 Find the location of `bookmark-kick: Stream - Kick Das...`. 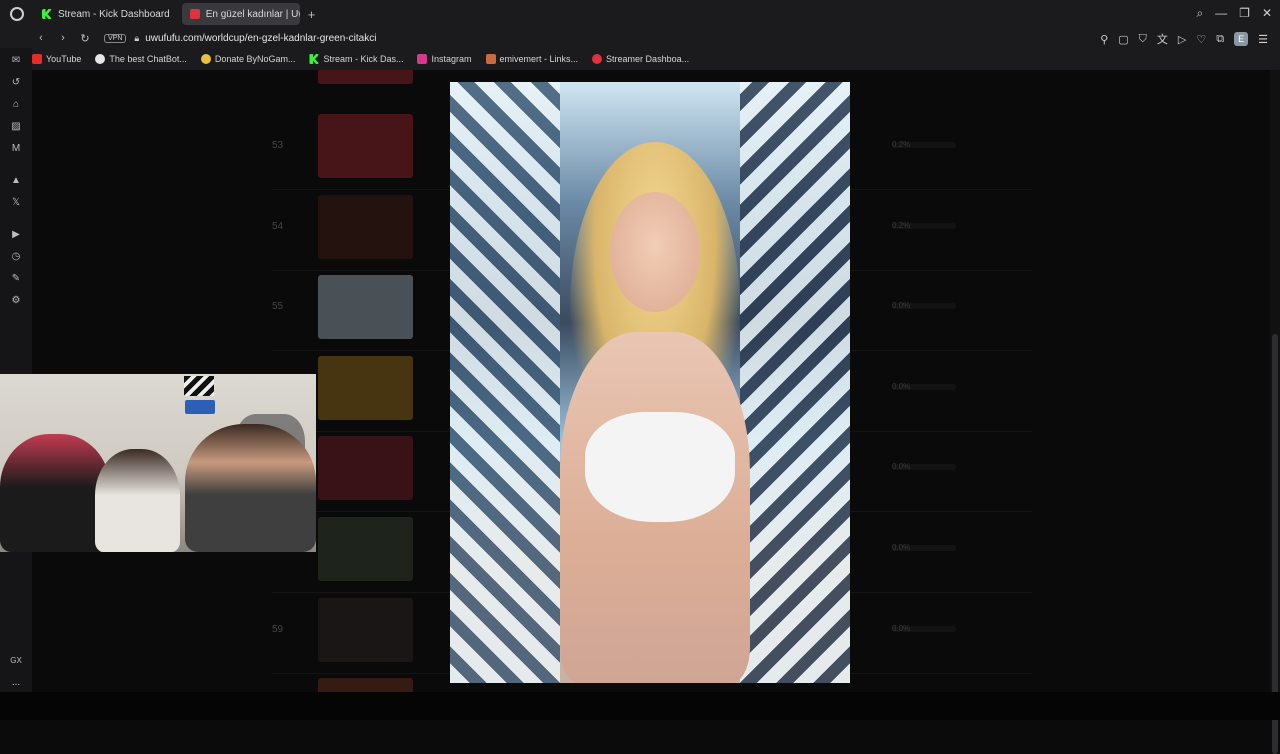

bookmark-kick: Stream - Kick Das... is located at coordinates (356, 59).